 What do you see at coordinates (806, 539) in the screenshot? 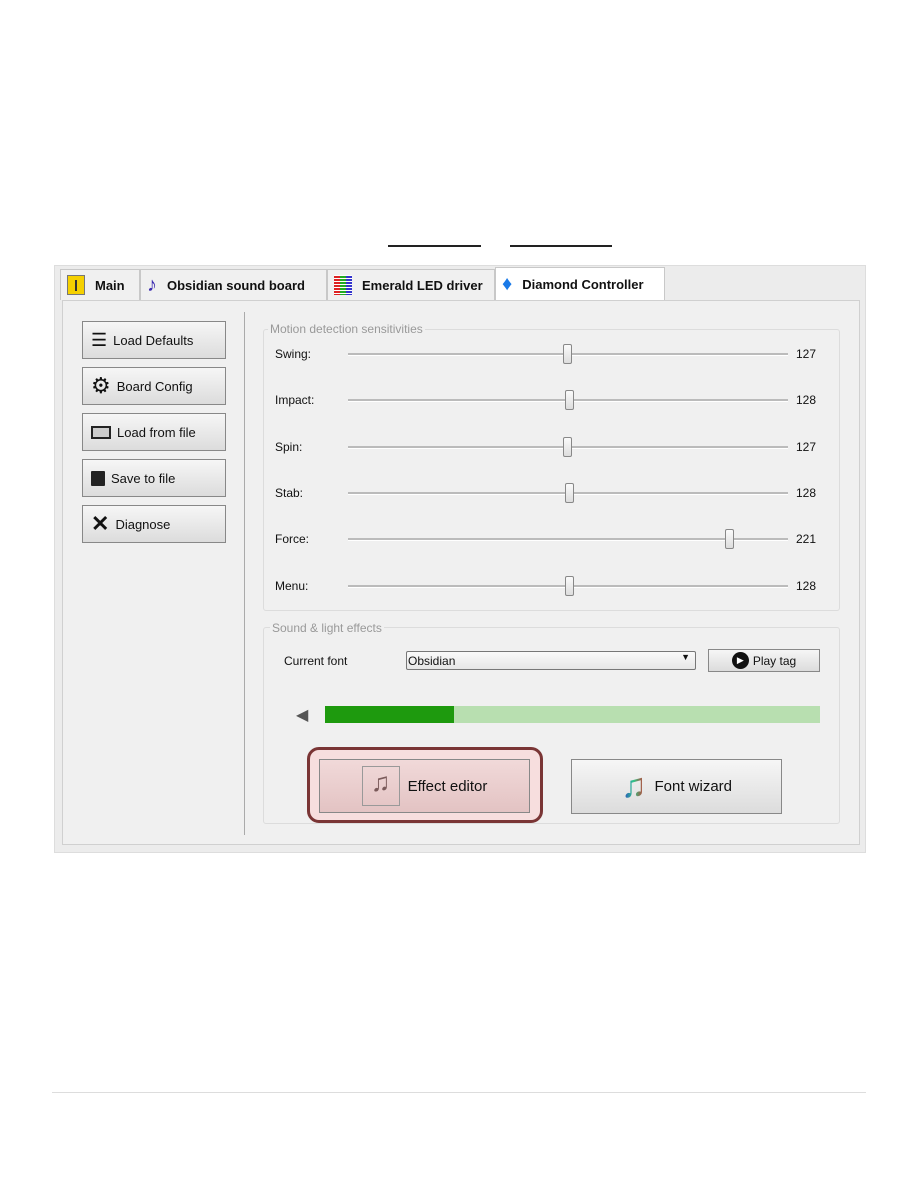
I see `slider-value: 221` at bounding box center [806, 539].